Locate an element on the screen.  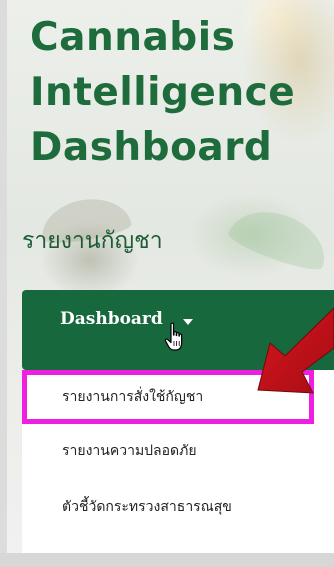
left-edge-strip is located at coordinates (3, 283).